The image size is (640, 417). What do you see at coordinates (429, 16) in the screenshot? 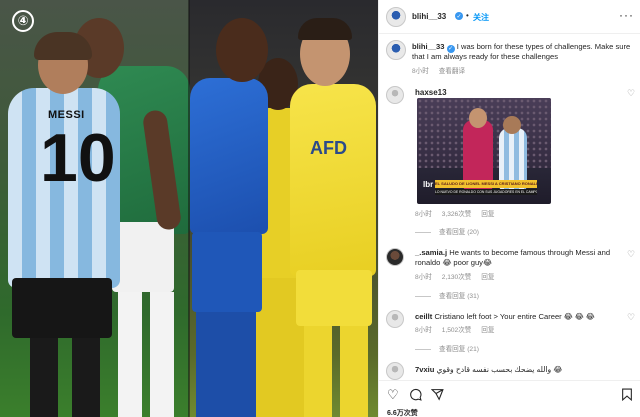
I see `author-username: blihi__33` at bounding box center [429, 16].